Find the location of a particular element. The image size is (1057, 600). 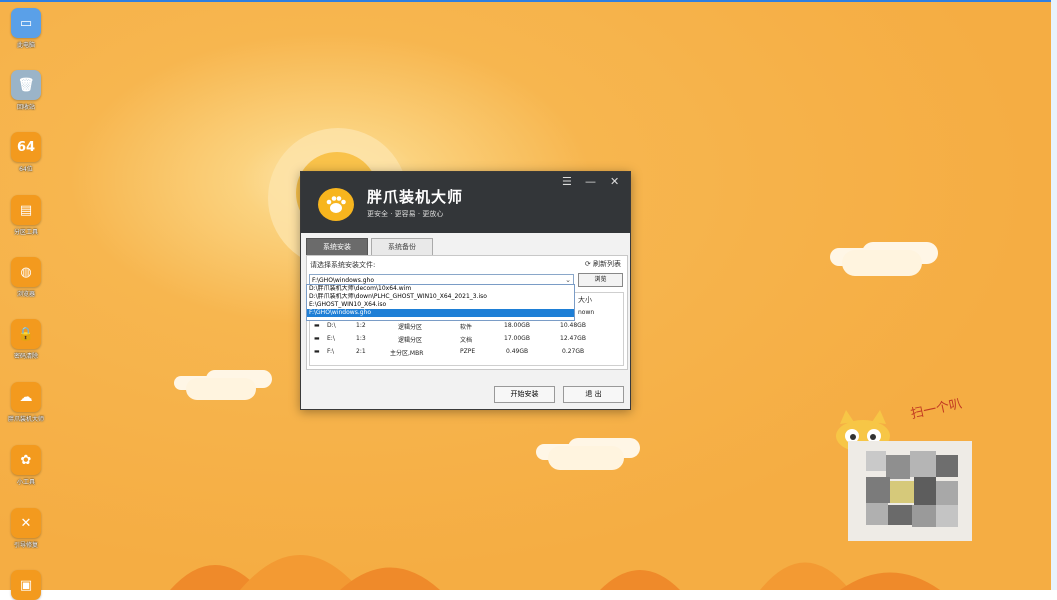

window-header: 胖爪装机大师 更安全 · 更容易 · 更放心 ☰ — ✕ is located at coordinates (465, 202).